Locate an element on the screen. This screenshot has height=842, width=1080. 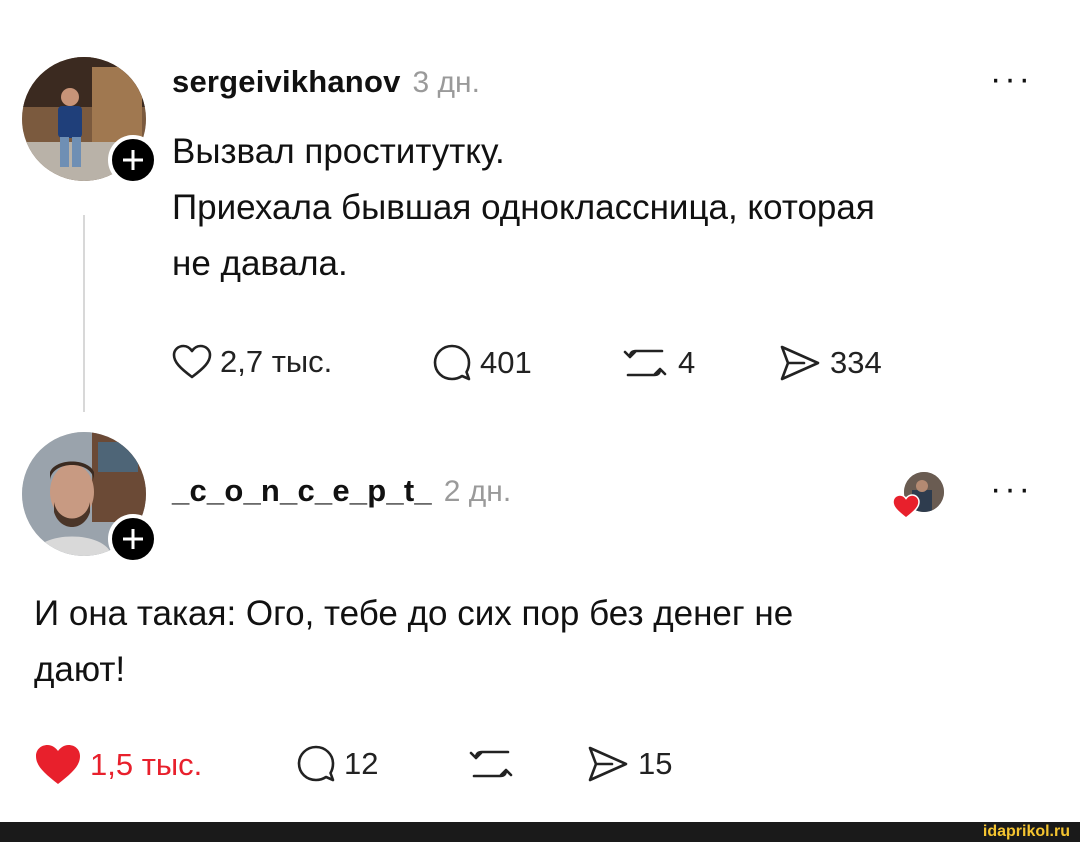
comment-button: 401 is located at coordinates (482, 363).